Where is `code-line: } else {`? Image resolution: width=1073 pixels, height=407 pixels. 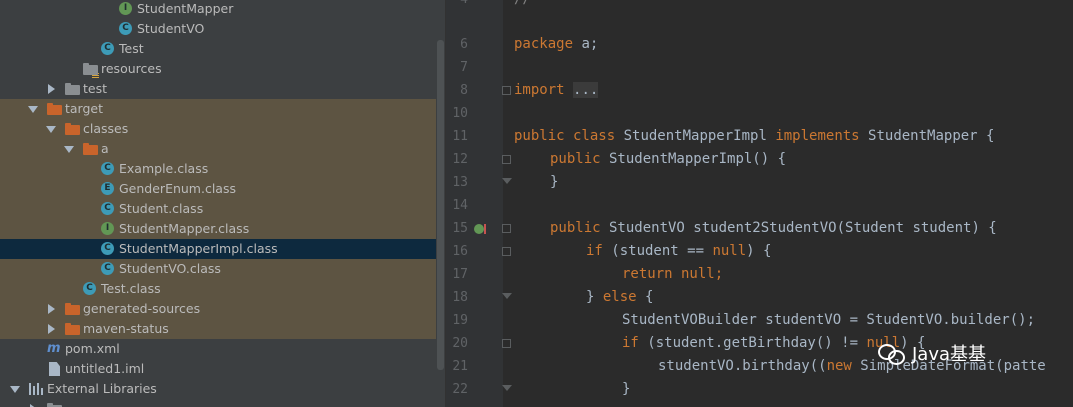 code-line: } else { is located at coordinates (619, 297).